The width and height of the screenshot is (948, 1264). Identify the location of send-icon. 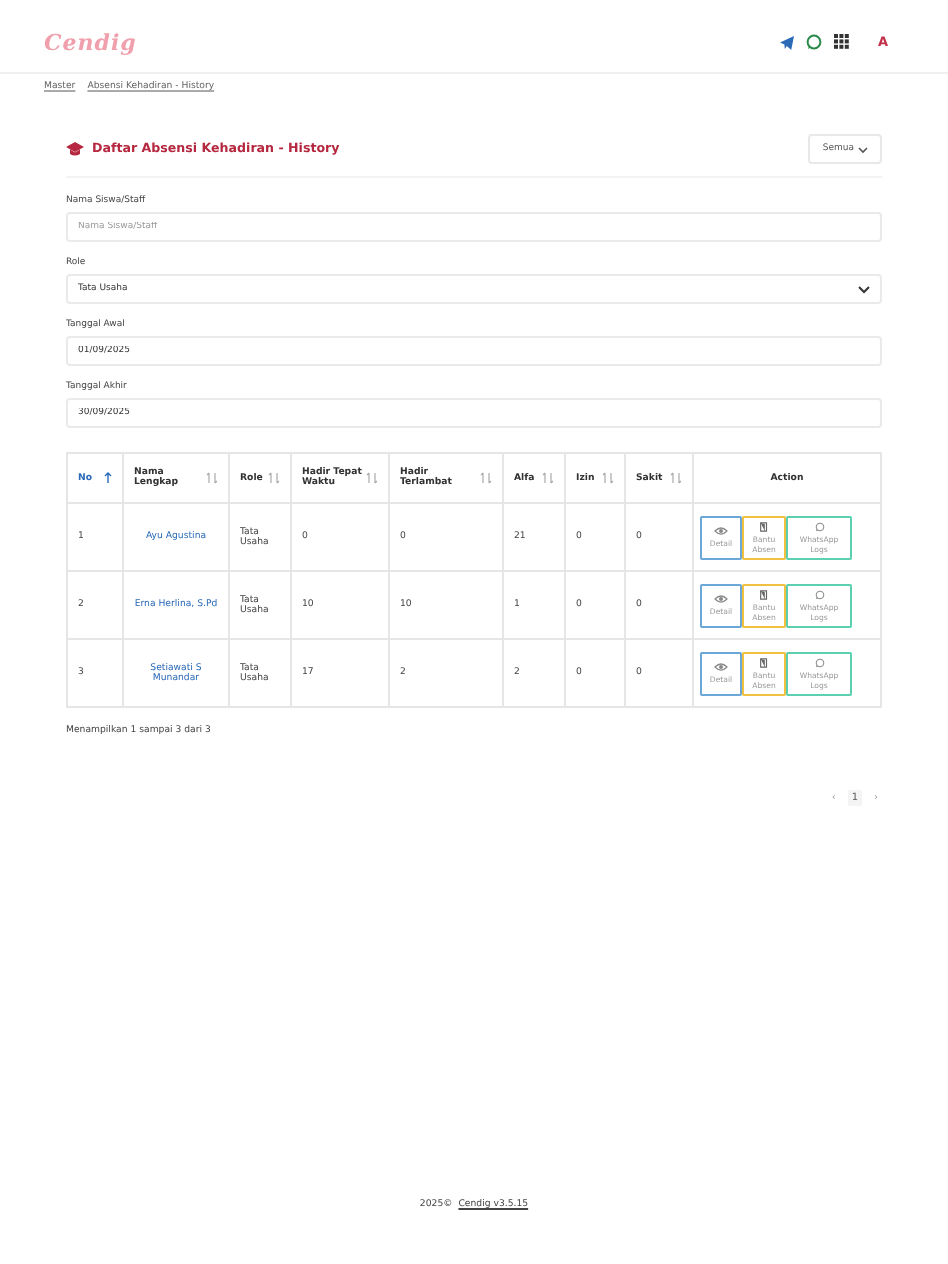
(786, 42).